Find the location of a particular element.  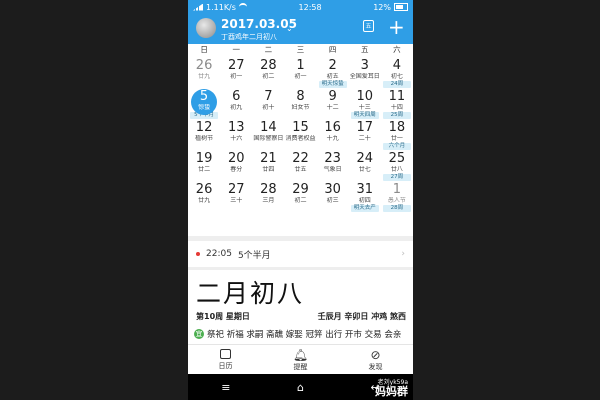

day-number: 23 is located at coordinates (332, 158).